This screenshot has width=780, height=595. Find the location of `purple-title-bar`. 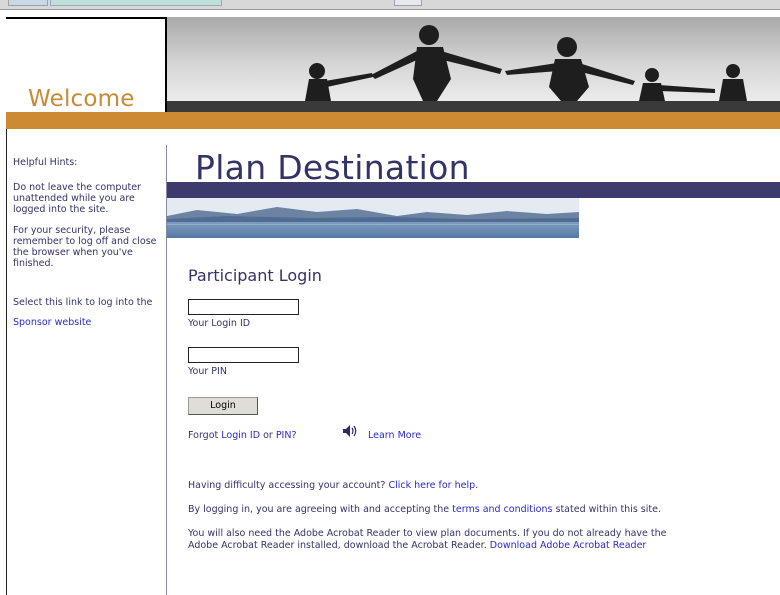

purple-title-bar is located at coordinates (473, 190).